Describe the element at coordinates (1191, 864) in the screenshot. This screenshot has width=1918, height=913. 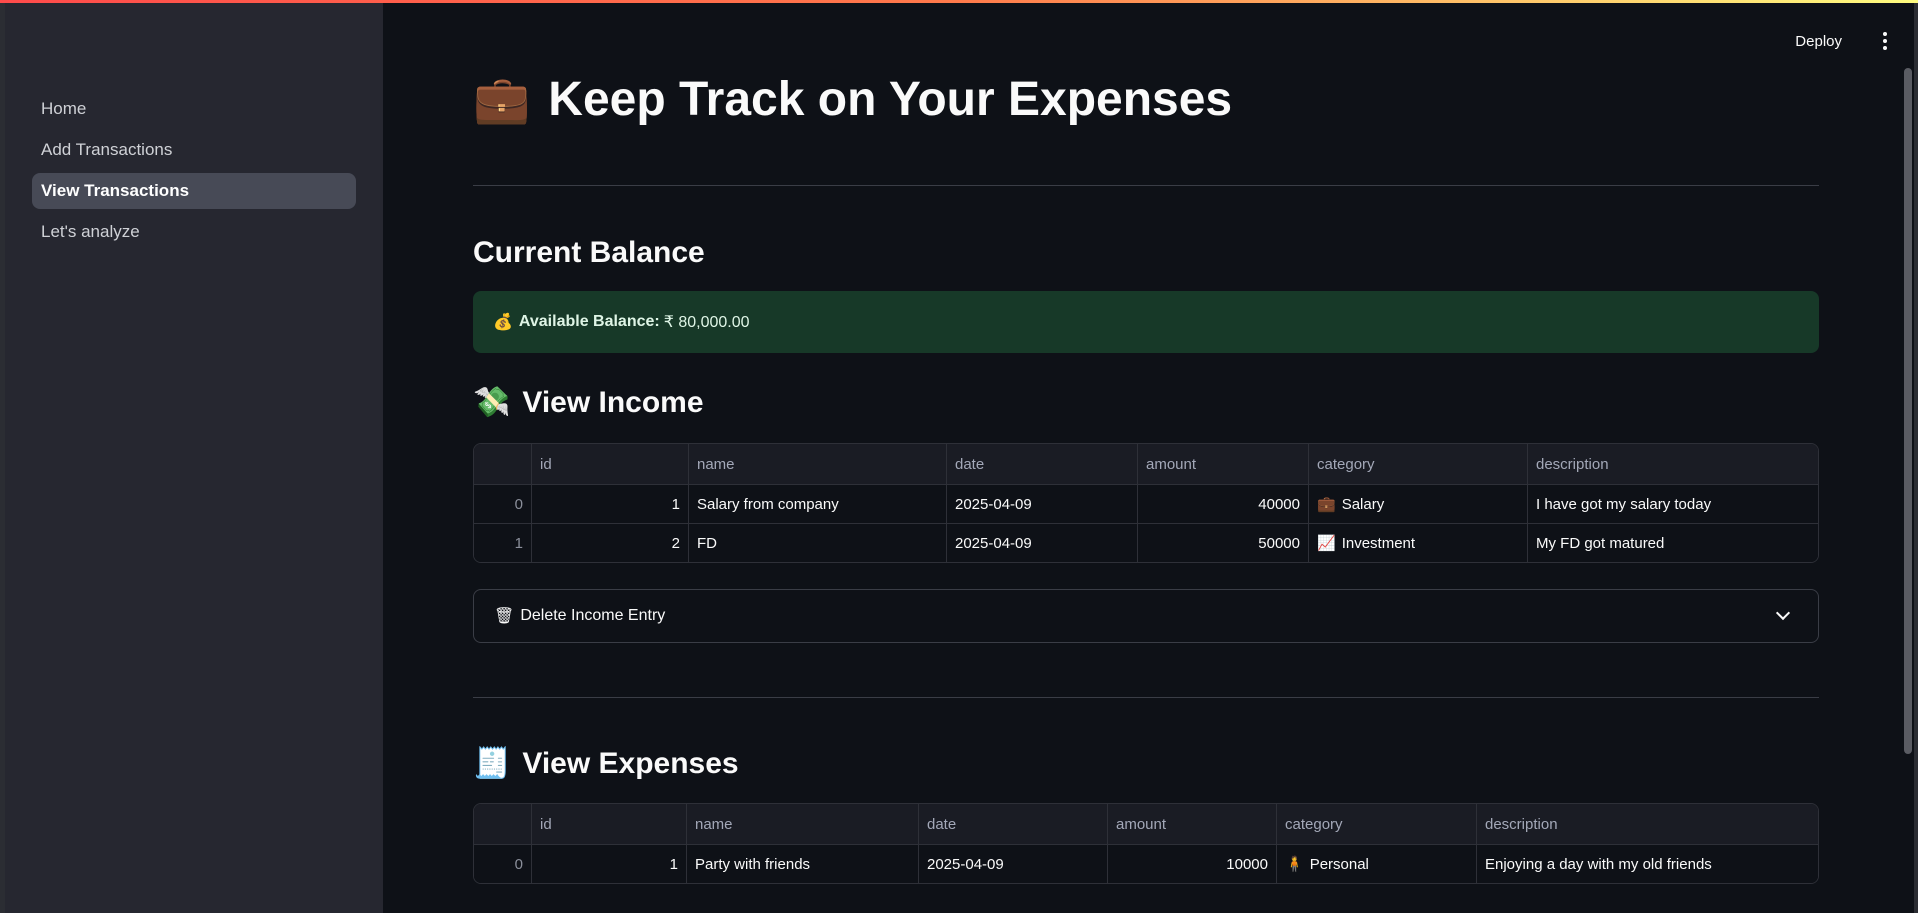
I see `cell-amount: 10000` at that location.